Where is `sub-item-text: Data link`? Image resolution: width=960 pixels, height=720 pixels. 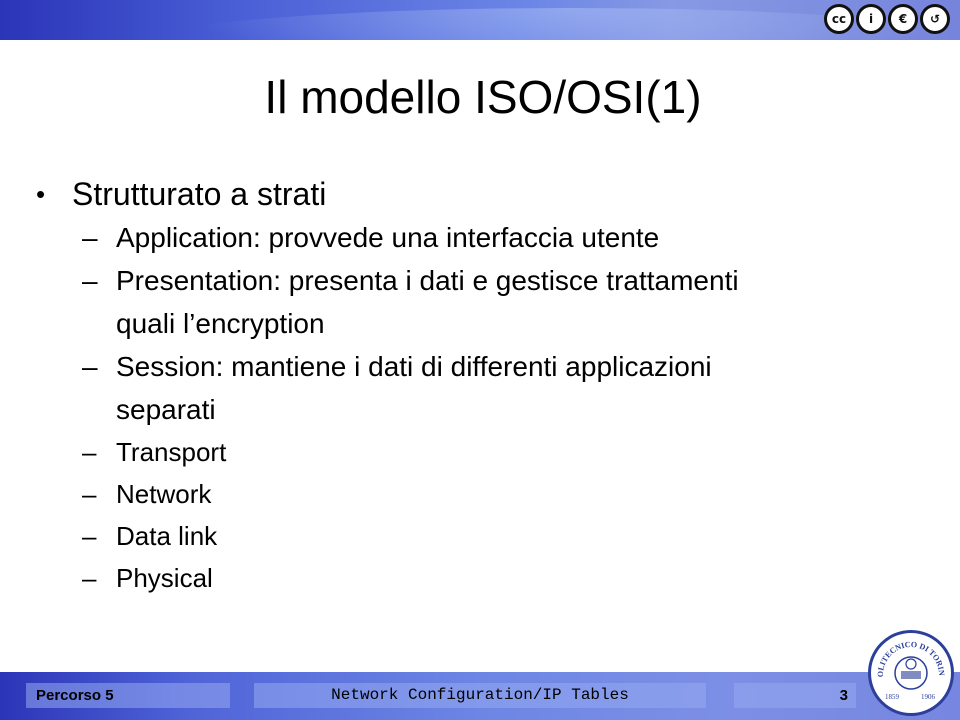
sub-item-text: Data link is located at coordinates (167, 536).